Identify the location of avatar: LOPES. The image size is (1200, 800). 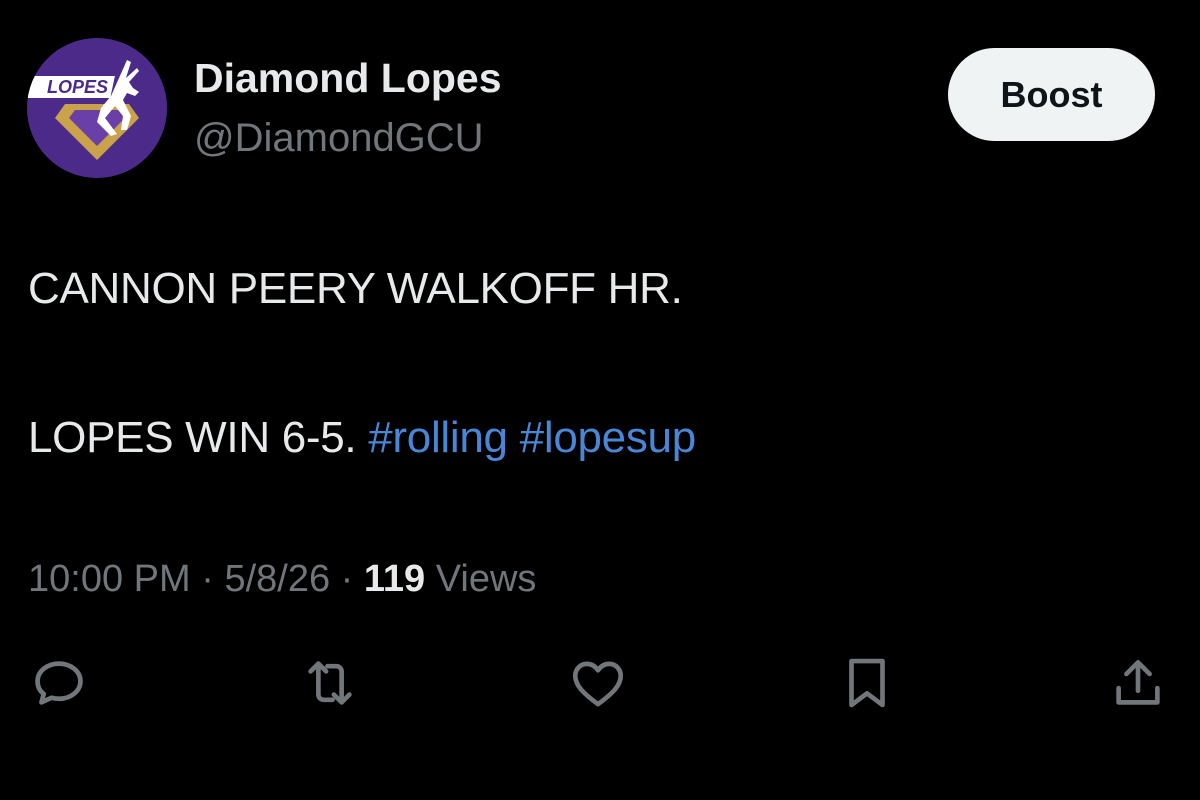
(97, 108).